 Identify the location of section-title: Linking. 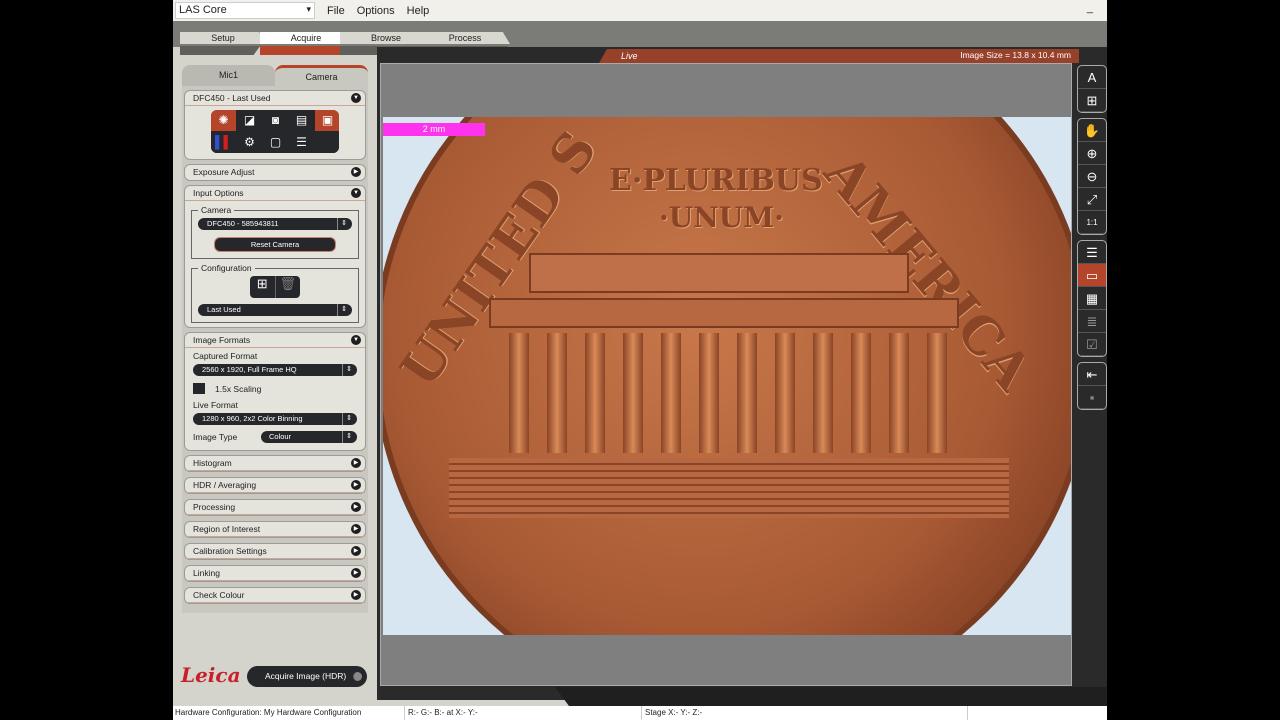
(206, 573).